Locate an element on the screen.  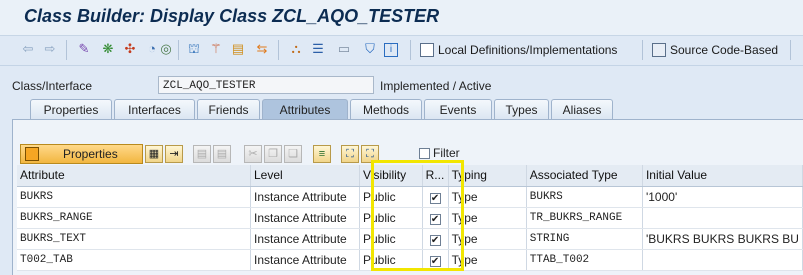
filter-control: Filter is located at coordinates (439, 153).